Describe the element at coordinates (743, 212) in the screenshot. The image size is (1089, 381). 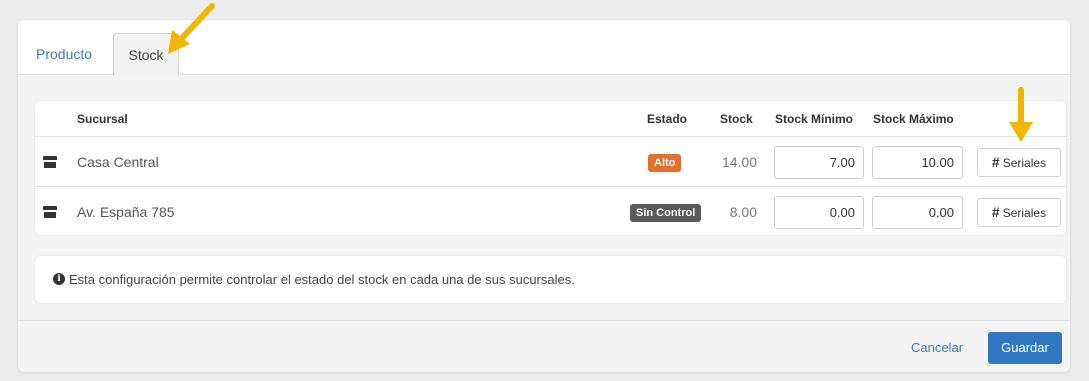
I see `stock-value: 8.00` at that location.